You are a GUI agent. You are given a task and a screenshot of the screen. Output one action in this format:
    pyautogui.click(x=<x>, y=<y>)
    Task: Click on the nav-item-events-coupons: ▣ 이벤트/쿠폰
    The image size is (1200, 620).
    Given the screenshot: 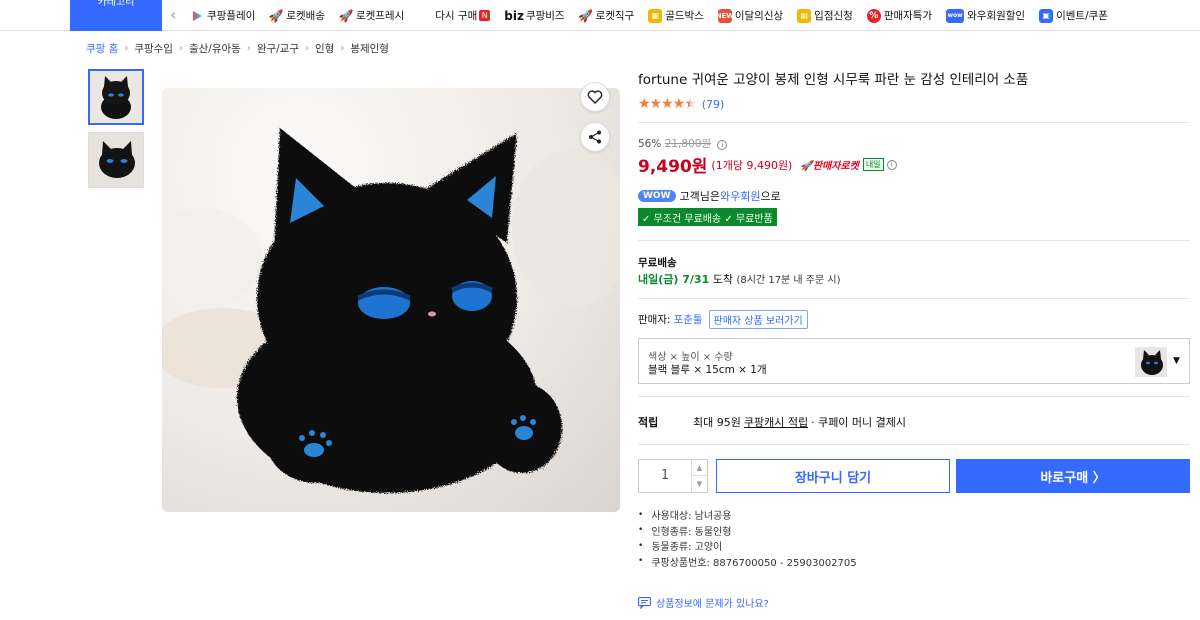 What is the action you would take?
    pyautogui.click(x=1073, y=15)
    